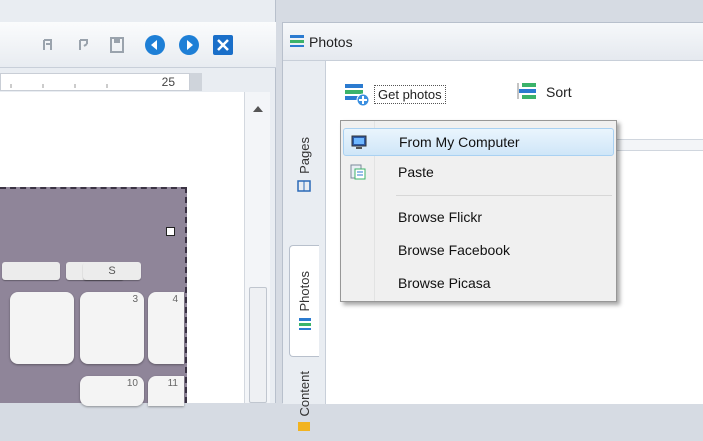 The width and height of the screenshot is (703, 441). What do you see at coordinates (357, 95) in the screenshot?
I see `get-photos-icon` at bounding box center [357, 95].